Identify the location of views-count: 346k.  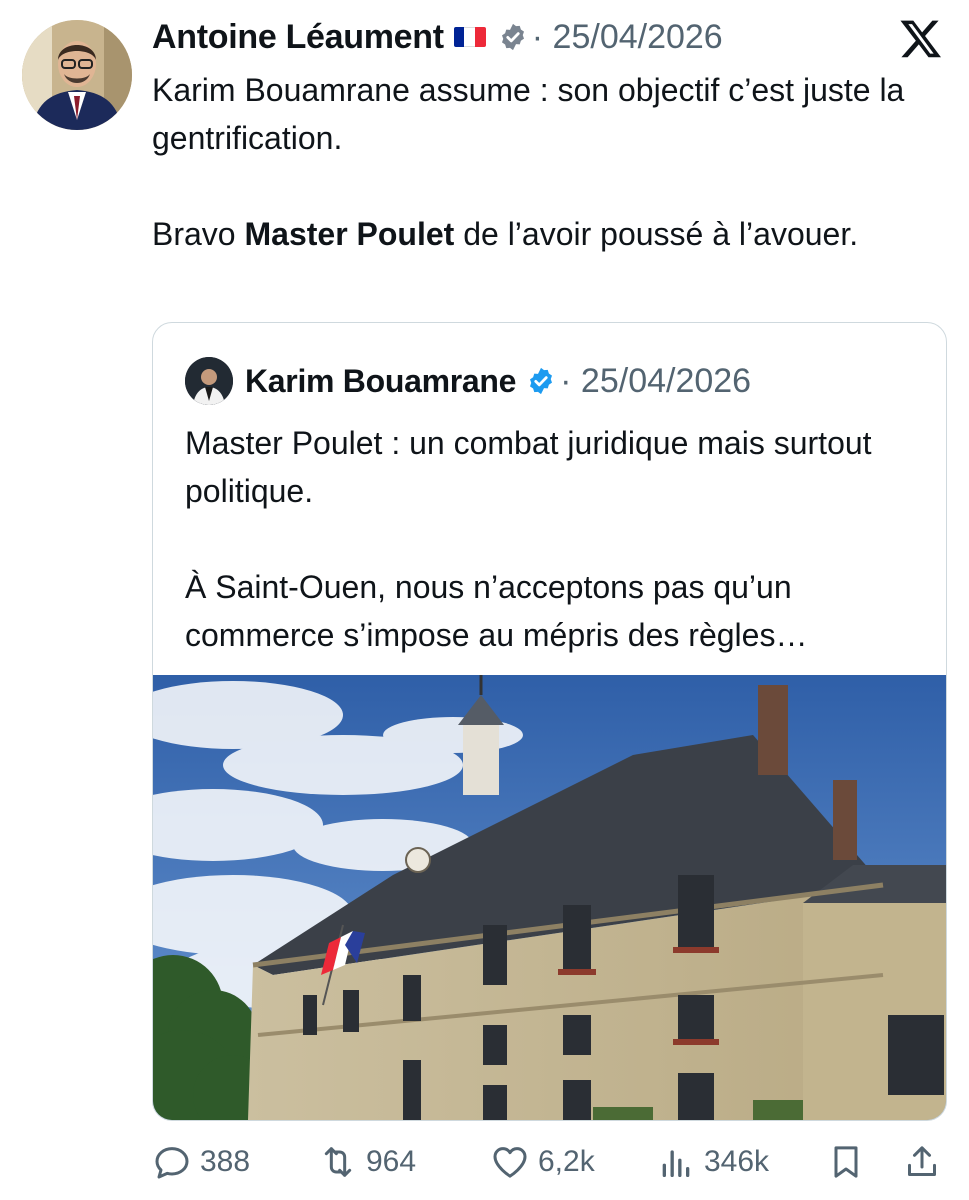
(737, 1161).